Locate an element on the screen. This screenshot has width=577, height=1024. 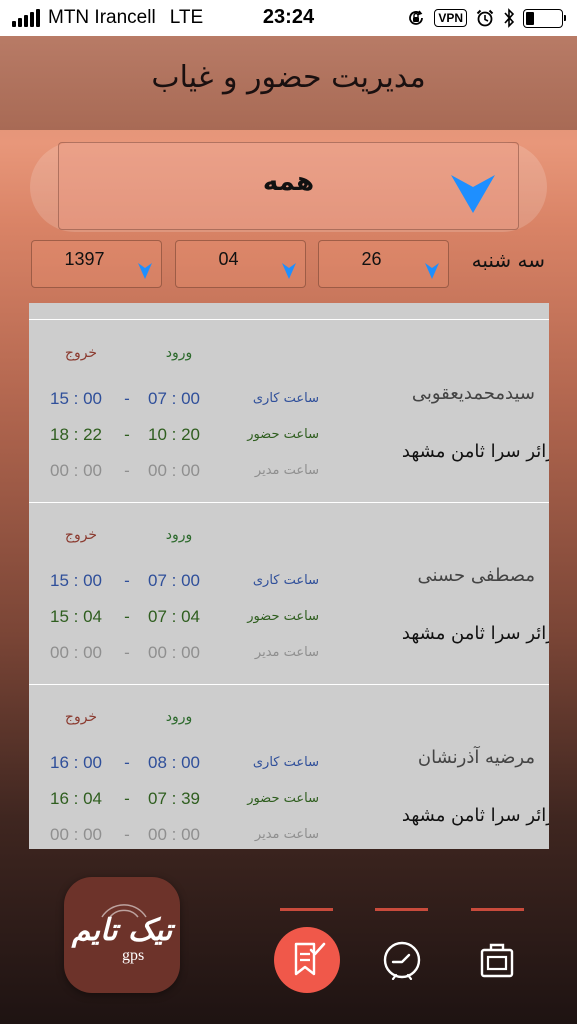
status-left: MTN Irancell LTE is located at coordinates (107, 18).